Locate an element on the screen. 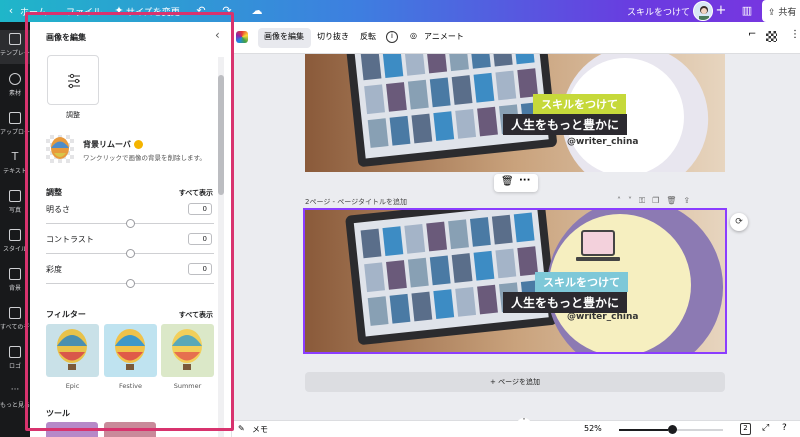 The image size is (800, 437). paint-roller-icon: ⌐ is located at coordinates (752, 34).